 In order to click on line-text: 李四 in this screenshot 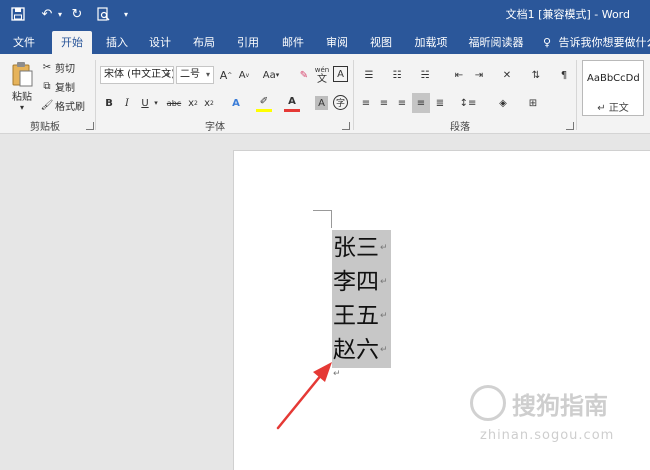, I will do `click(356, 282)`.